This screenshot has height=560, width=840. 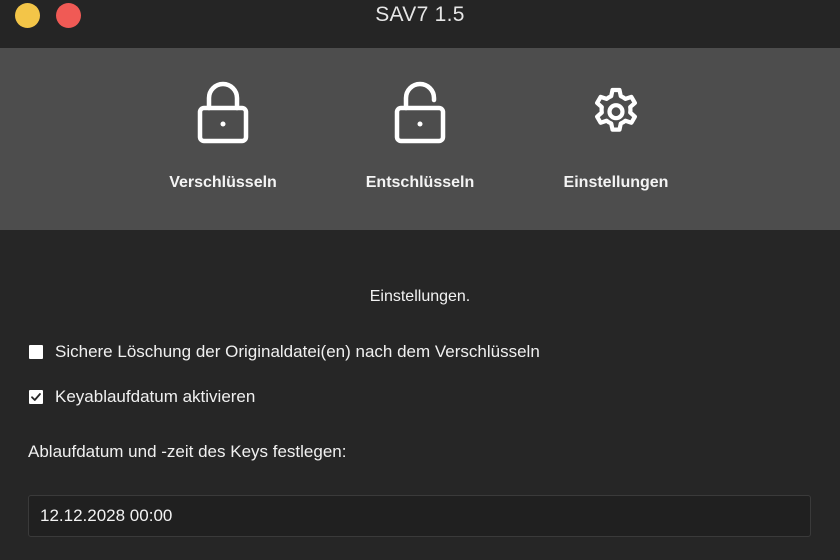 I want to click on title-bar: SAV7 1.5, so click(x=420, y=24).